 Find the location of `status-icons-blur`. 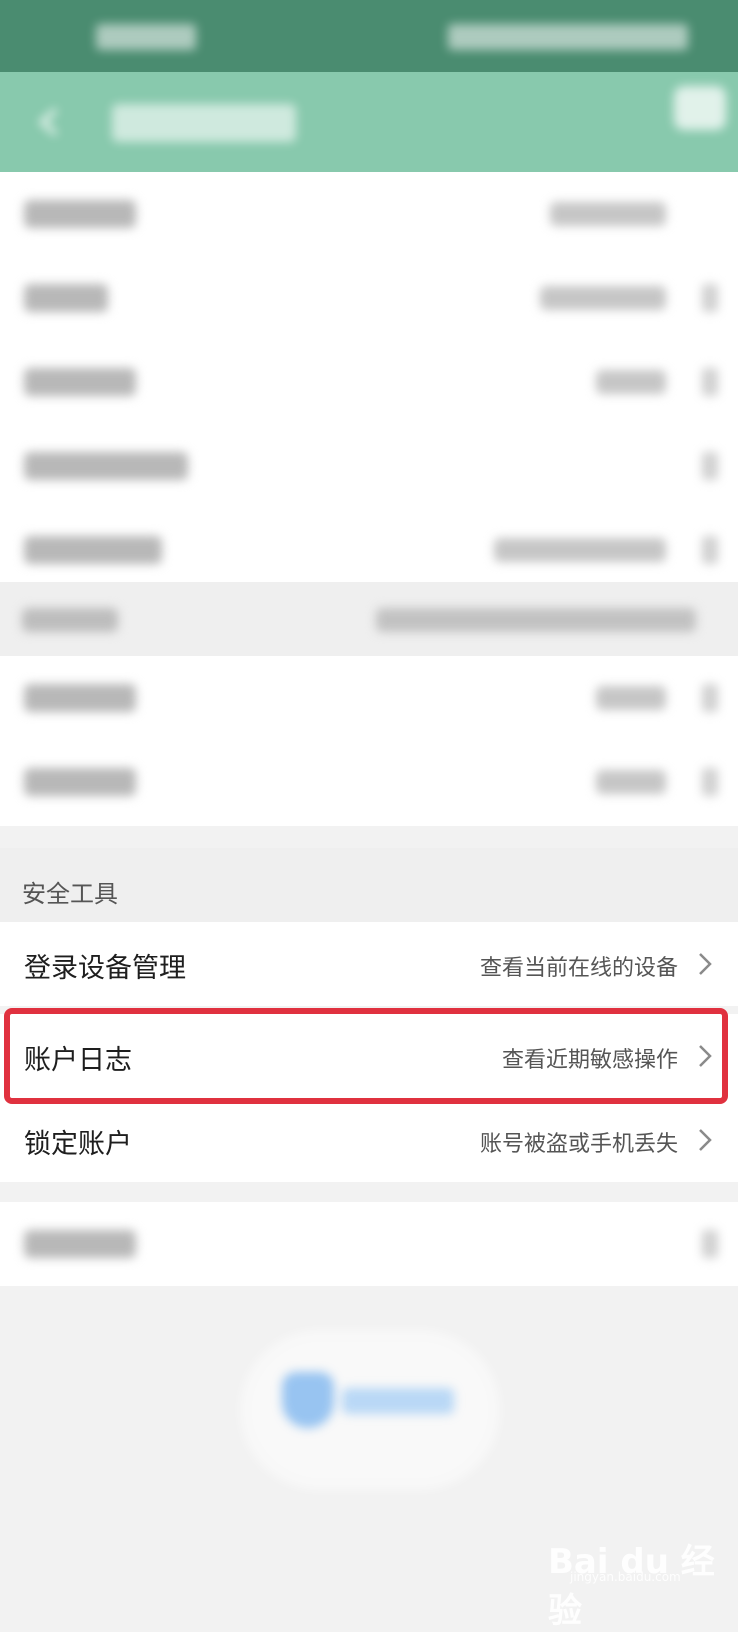

status-icons-blur is located at coordinates (568, 37).